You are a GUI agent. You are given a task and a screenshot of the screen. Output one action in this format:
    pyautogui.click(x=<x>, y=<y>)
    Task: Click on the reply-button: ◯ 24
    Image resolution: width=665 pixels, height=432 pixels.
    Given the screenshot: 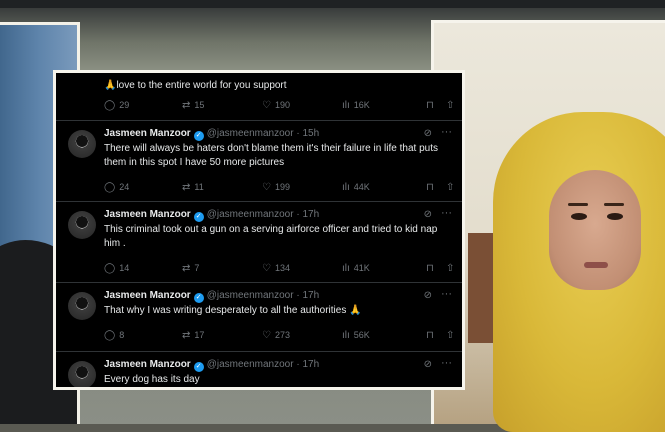 What is the action you would take?
    pyautogui.click(x=116, y=187)
    